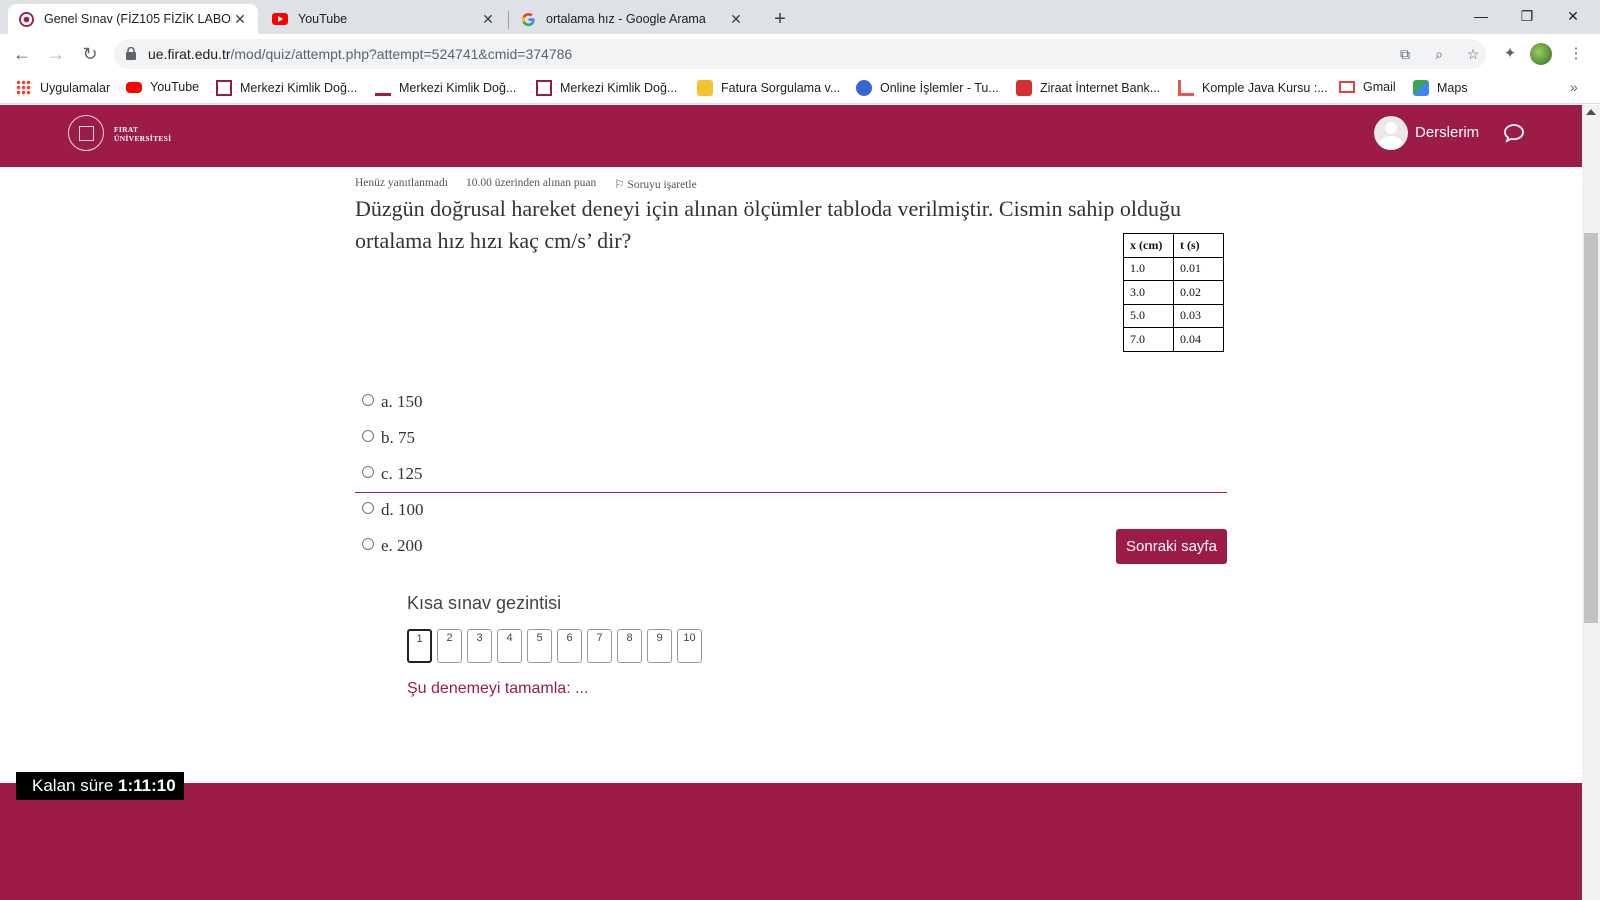  I want to click on bookmark-label: Gmail, so click(1379, 87).